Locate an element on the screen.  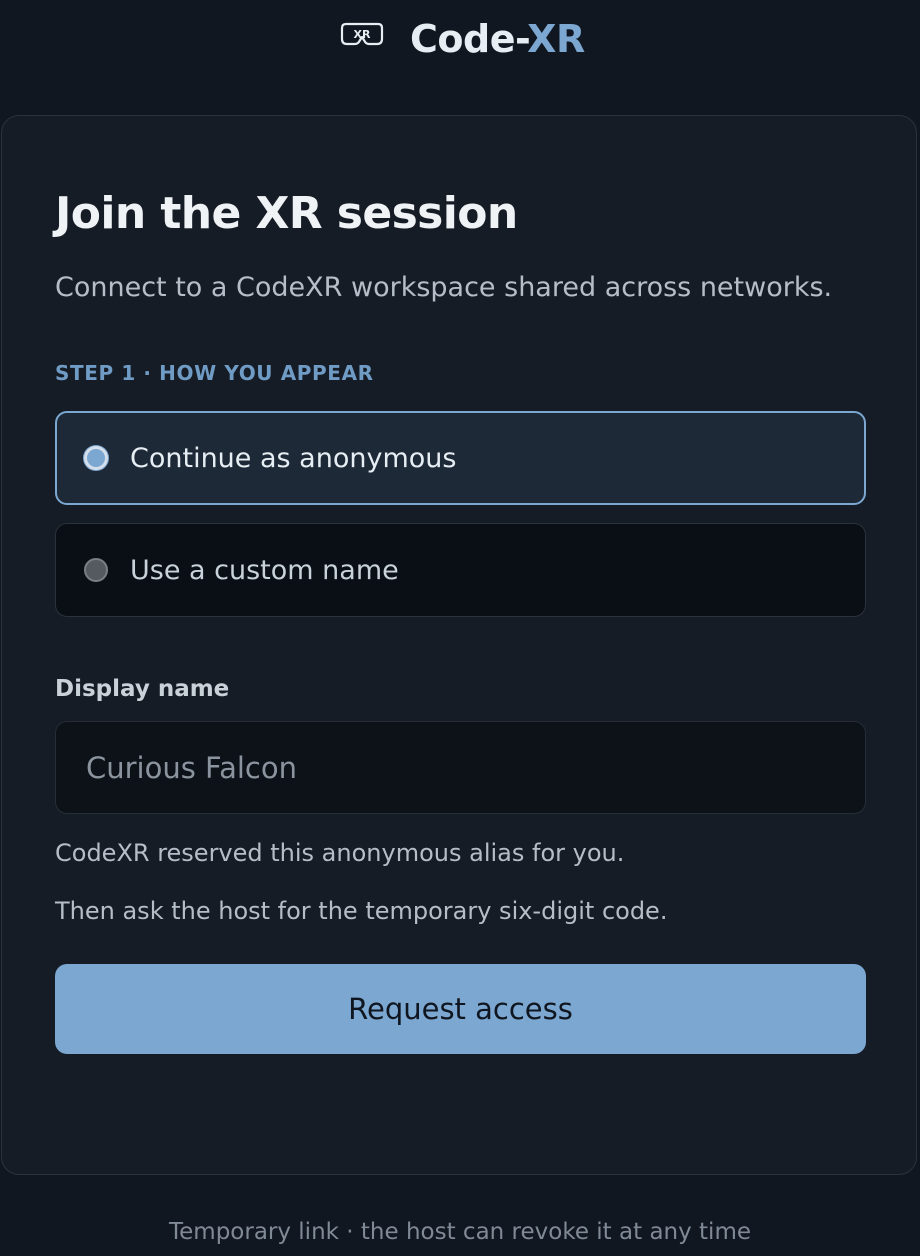
brand-name-accent: XR is located at coordinates (556, 39).